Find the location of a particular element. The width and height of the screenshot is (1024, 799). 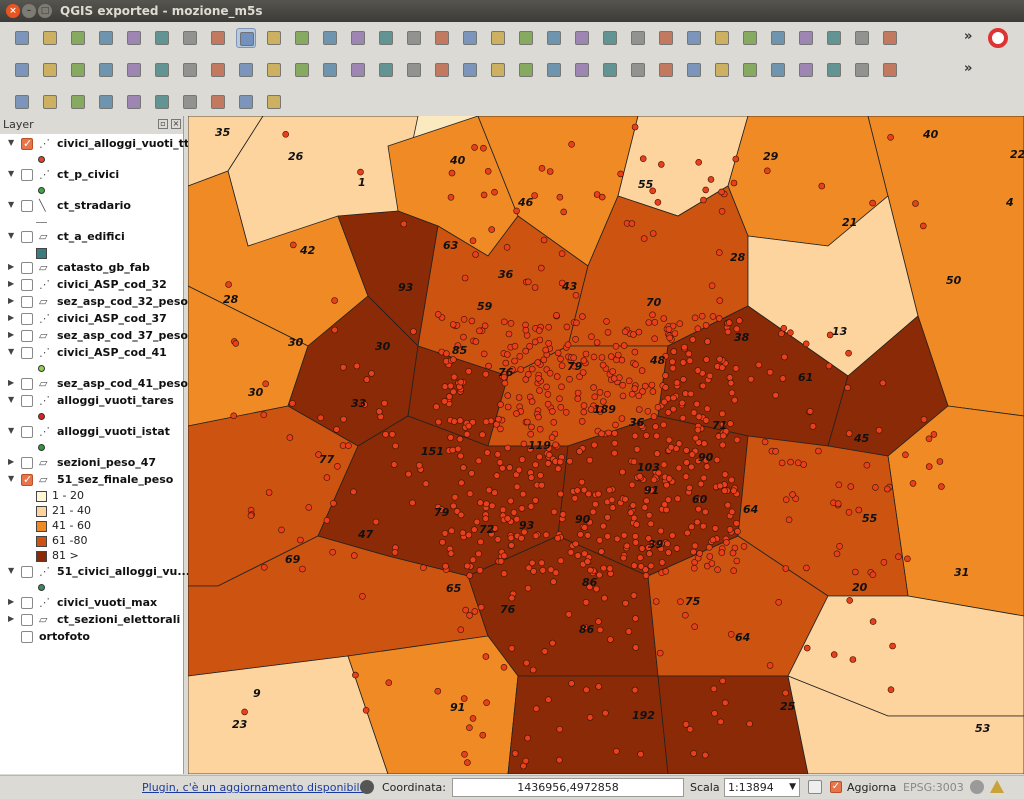

help-lifebuoy-icon is located at coordinates (998, 38).